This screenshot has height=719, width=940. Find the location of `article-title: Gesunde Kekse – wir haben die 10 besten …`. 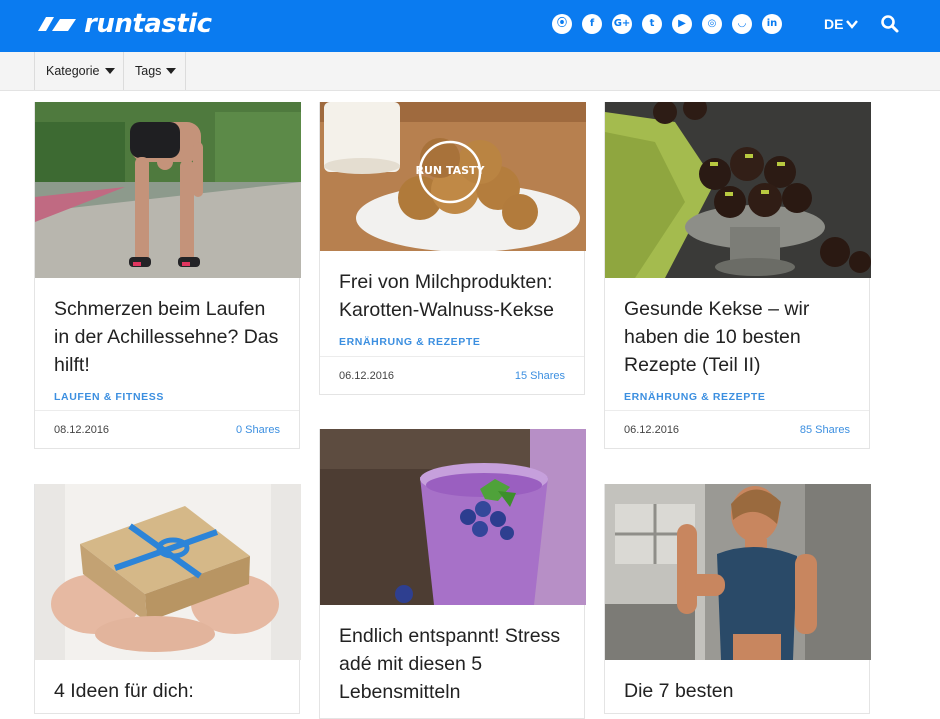

article-title: Gesunde Kekse – wir haben die 10 besten … is located at coordinates (737, 337).